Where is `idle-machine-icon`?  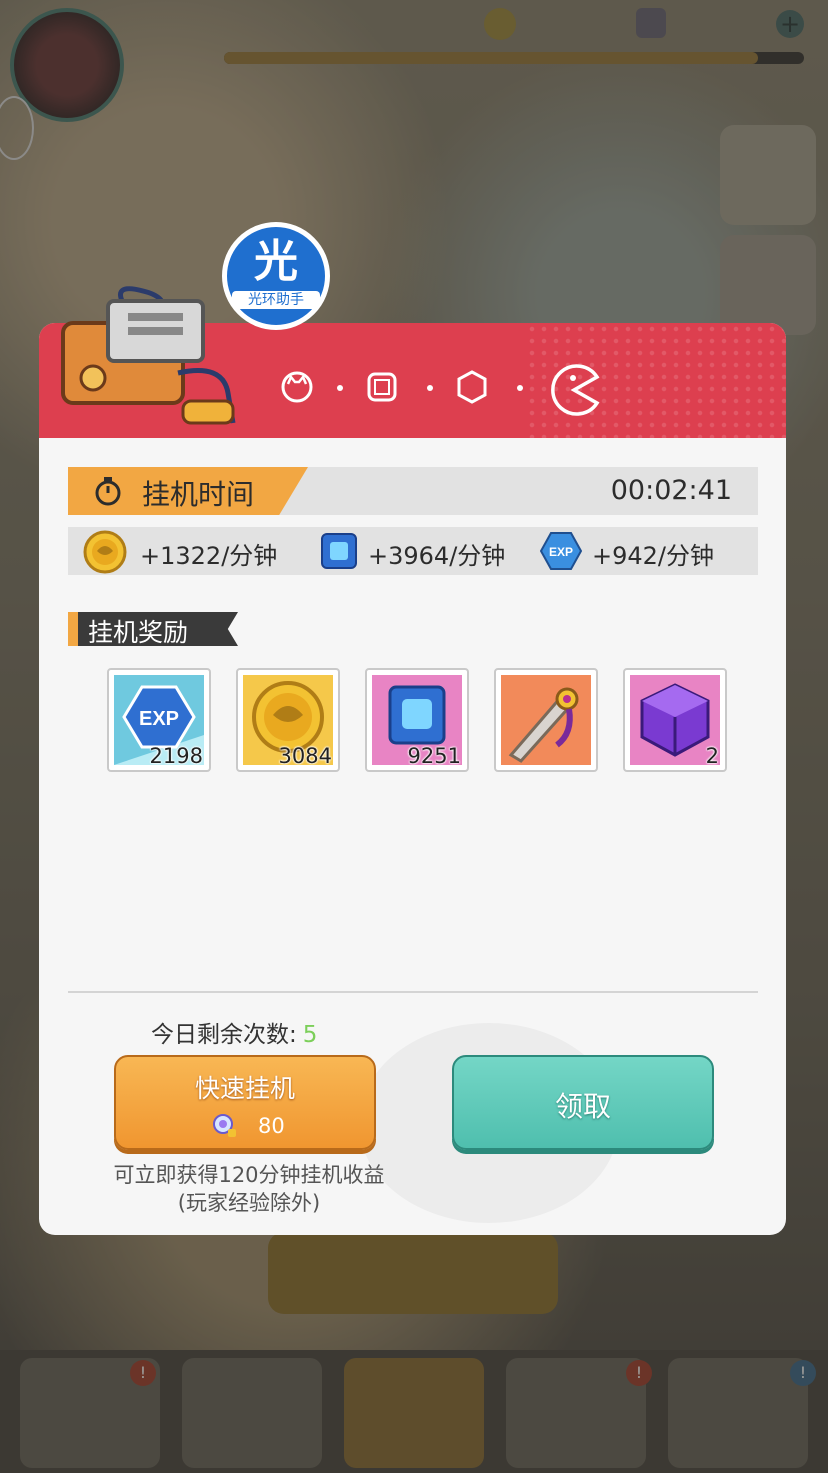 idle-machine-icon is located at coordinates (148, 355).